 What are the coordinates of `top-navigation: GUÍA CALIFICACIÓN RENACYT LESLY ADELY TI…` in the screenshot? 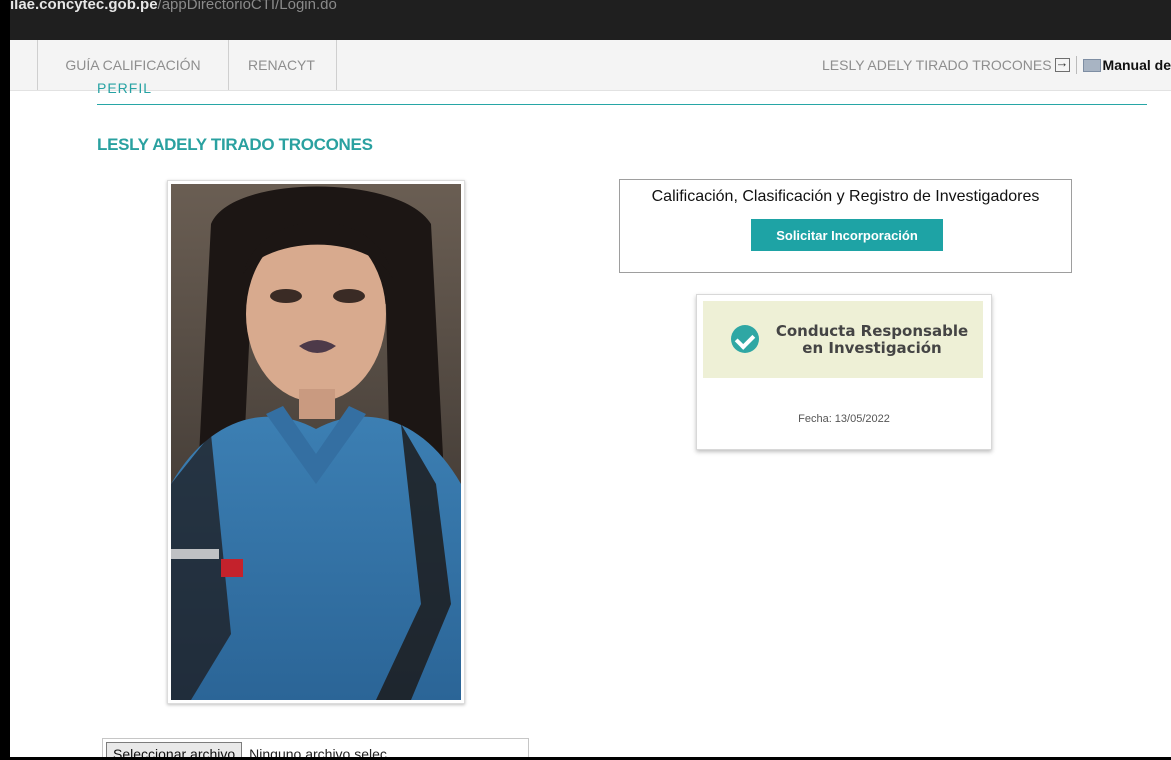 It's located at (590, 65).